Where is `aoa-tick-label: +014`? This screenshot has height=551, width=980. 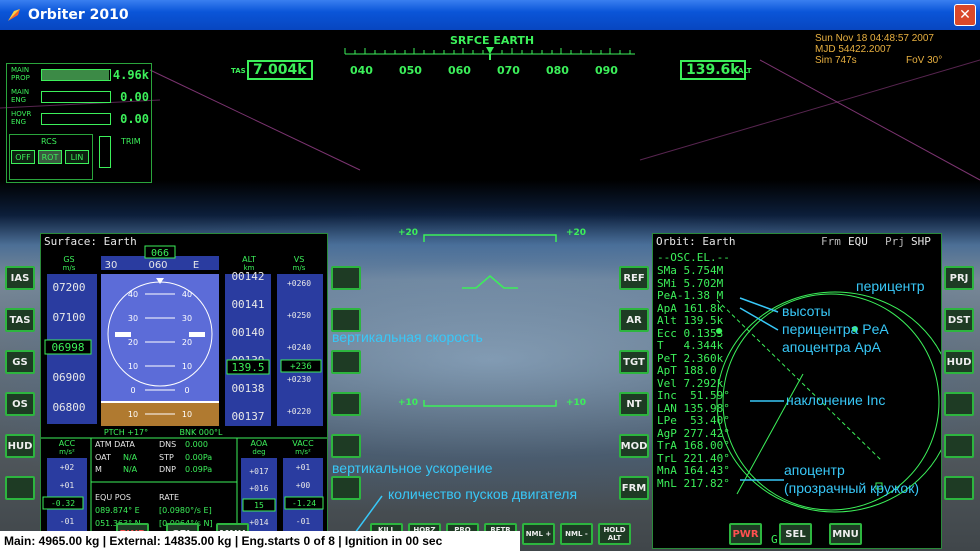
aoa-tick-label: +014 is located at coordinates (258, 522).